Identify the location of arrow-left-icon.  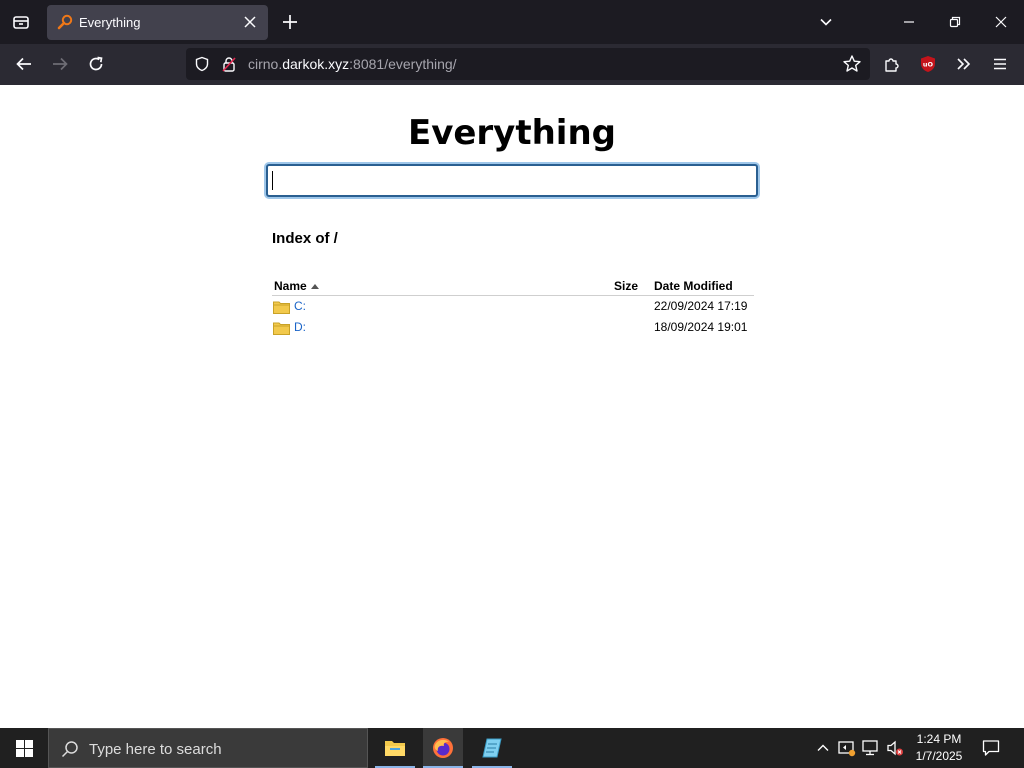
(23, 64).